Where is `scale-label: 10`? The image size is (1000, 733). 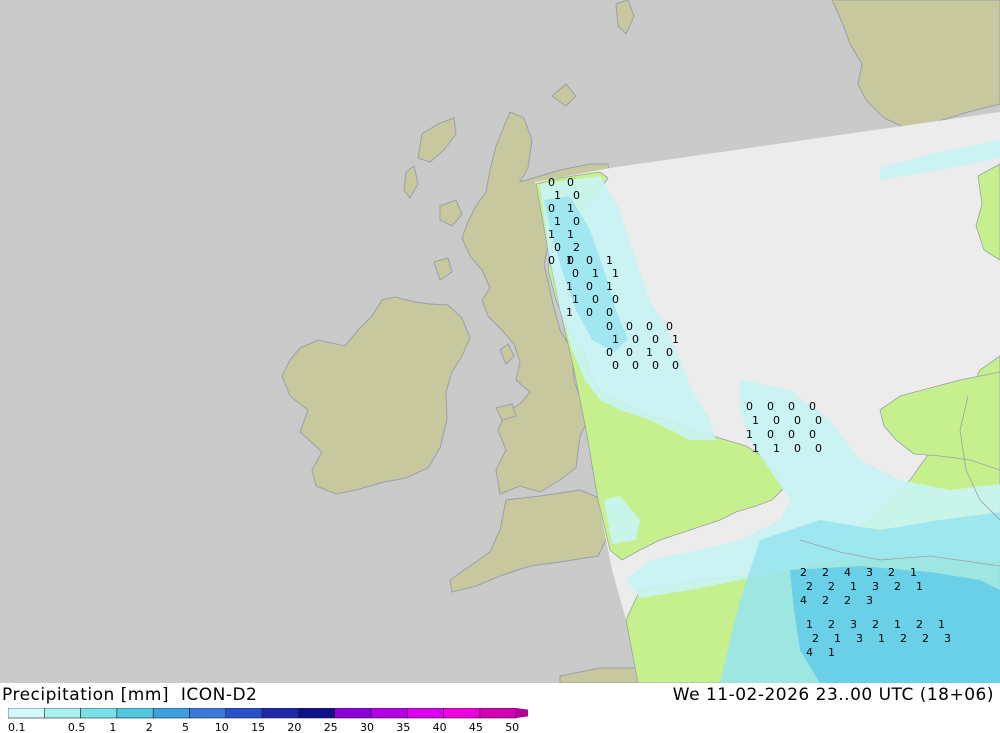 scale-label: 10 is located at coordinates (222, 727).